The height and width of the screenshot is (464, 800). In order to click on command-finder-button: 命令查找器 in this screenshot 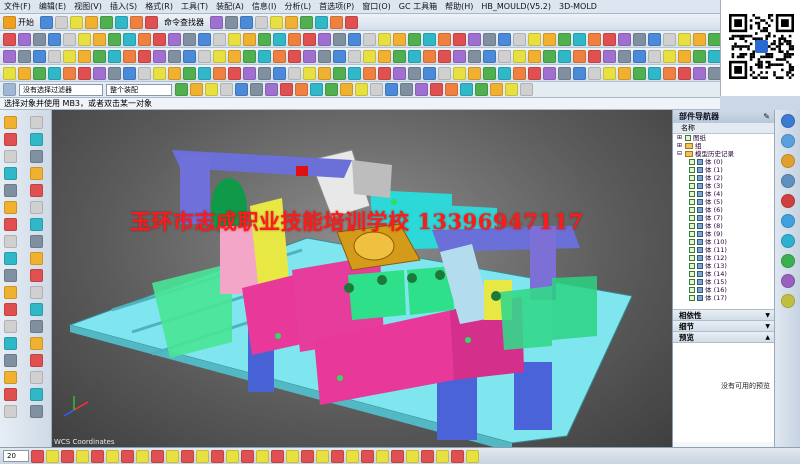, I will do `click(184, 22)`.